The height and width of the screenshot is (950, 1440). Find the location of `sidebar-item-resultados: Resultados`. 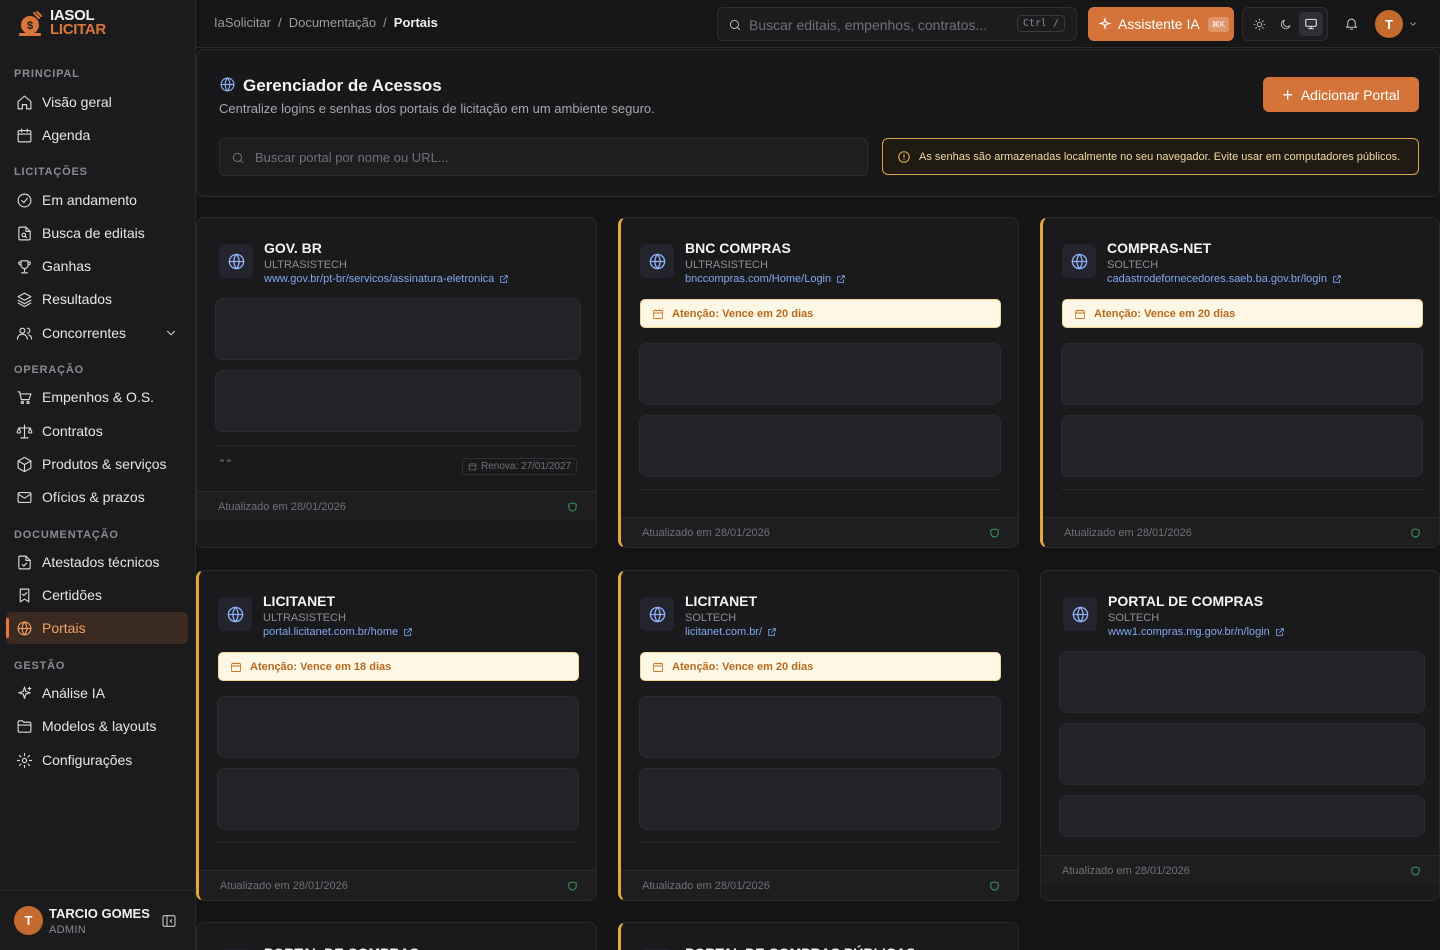

sidebar-item-resultados: Resultados is located at coordinates (97, 299).